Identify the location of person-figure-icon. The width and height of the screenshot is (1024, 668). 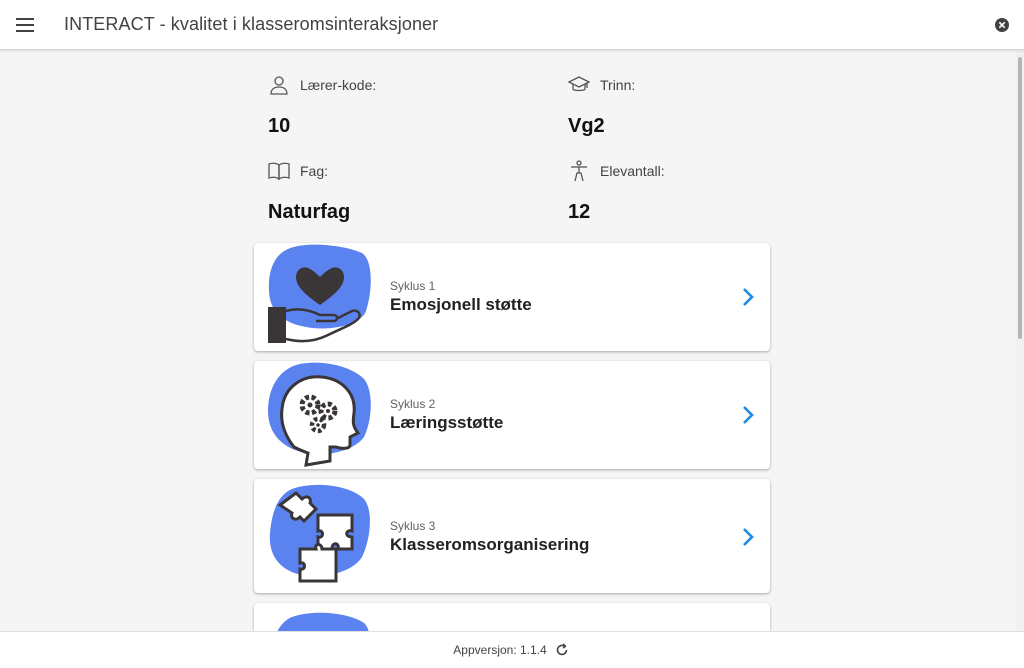
(579, 171).